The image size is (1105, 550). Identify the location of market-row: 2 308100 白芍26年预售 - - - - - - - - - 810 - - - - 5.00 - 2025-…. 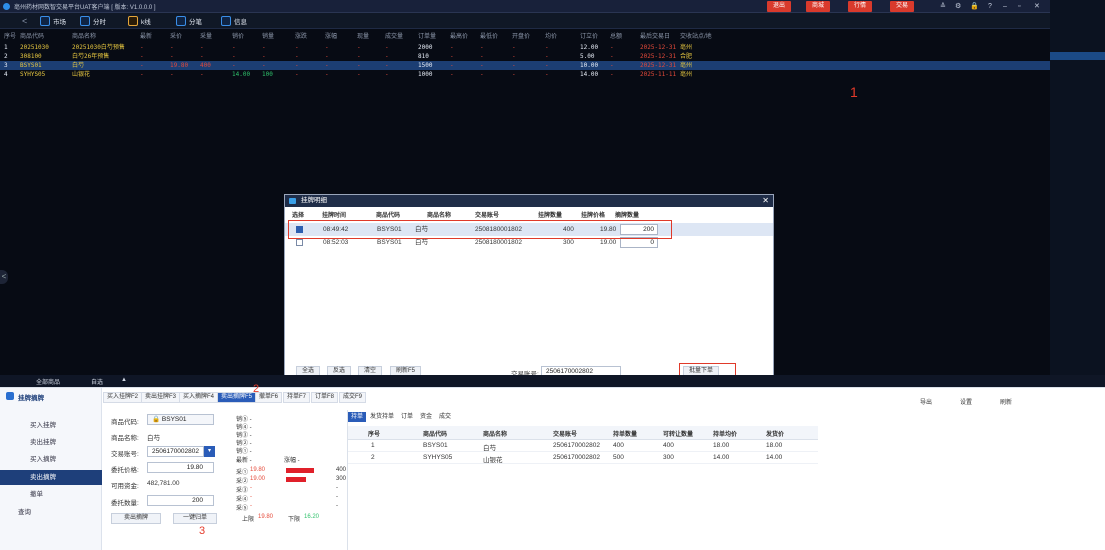
(525, 56).